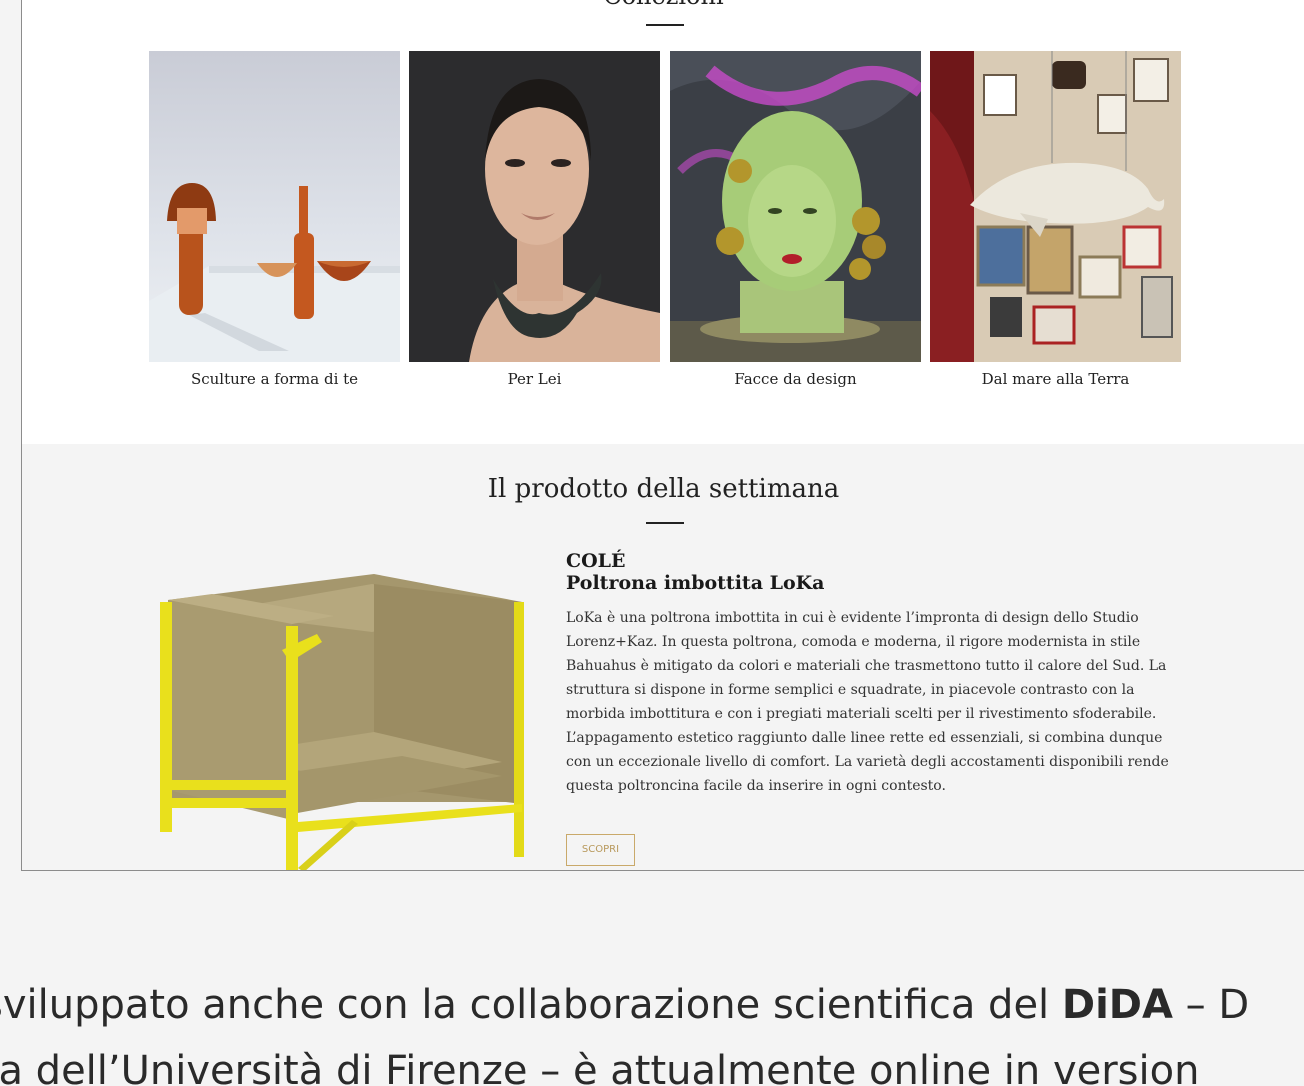 The image size is (1304, 1086). What do you see at coordinates (1211, 1005) in the screenshot?
I see `caption-text: – D` at bounding box center [1211, 1005].